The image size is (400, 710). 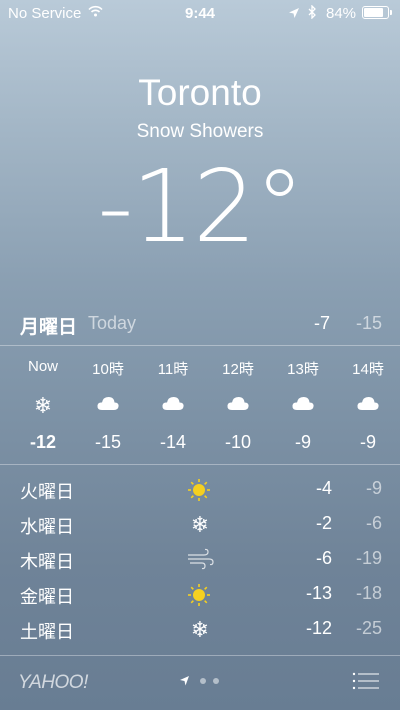 I want to click on day-name: 金曜日, so click(x=47, y=597).